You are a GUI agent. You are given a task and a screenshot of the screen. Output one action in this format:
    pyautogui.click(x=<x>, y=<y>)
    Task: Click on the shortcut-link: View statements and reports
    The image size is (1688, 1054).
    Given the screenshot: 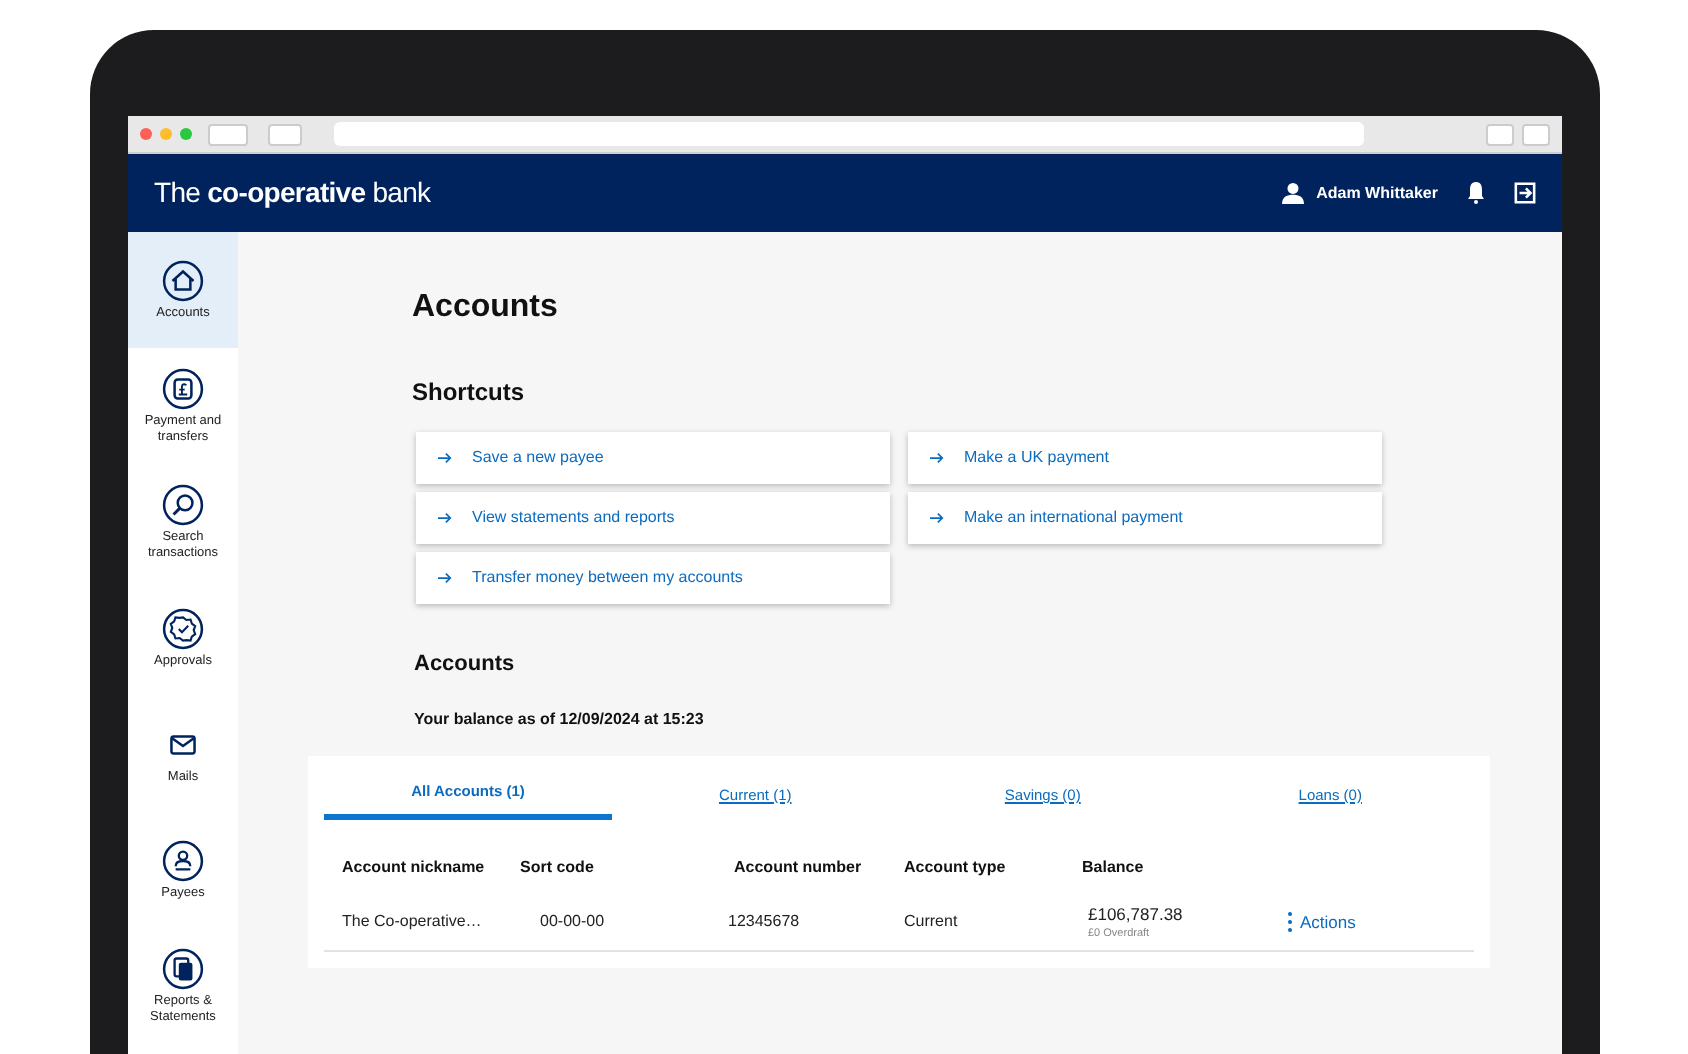 What is the action you would take?
    pyautogui.click(x=653, y=518)
    